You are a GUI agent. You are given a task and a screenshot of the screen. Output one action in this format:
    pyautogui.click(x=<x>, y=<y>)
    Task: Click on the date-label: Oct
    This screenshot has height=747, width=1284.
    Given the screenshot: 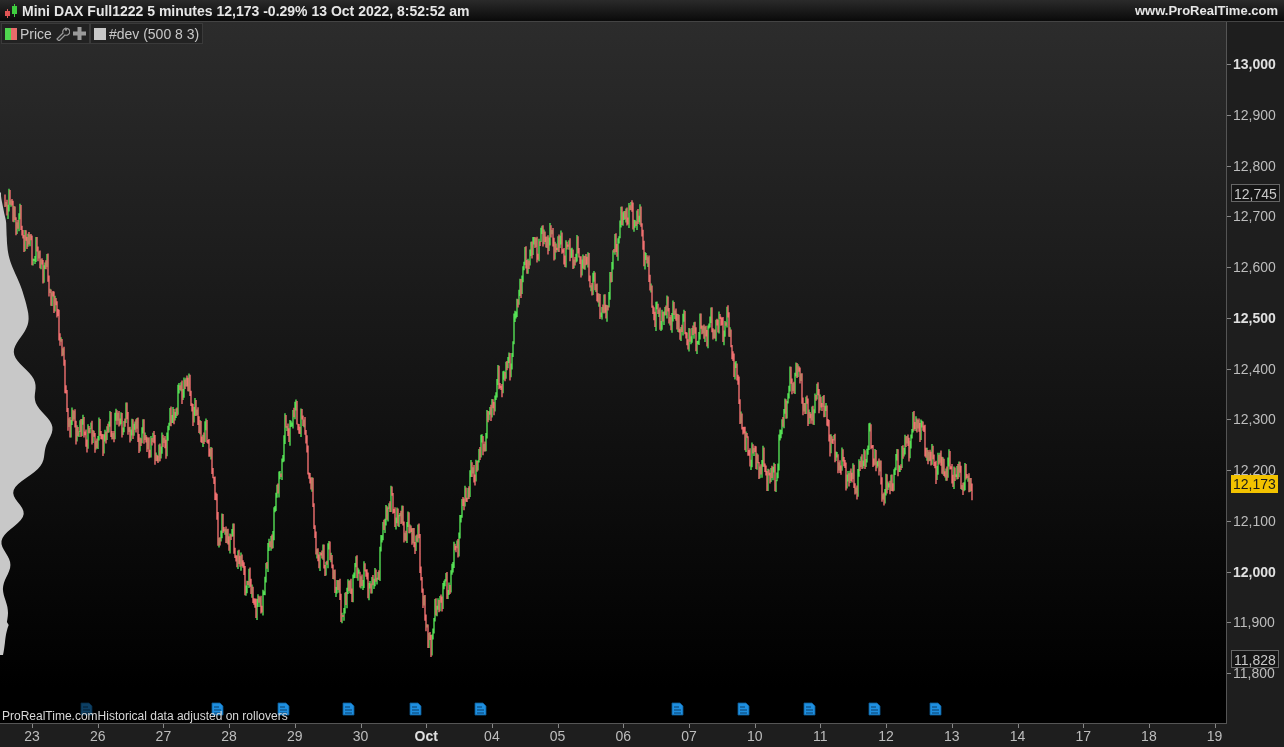 What is the action you would take?
    pyautogui.click(x=426, y=736)
    